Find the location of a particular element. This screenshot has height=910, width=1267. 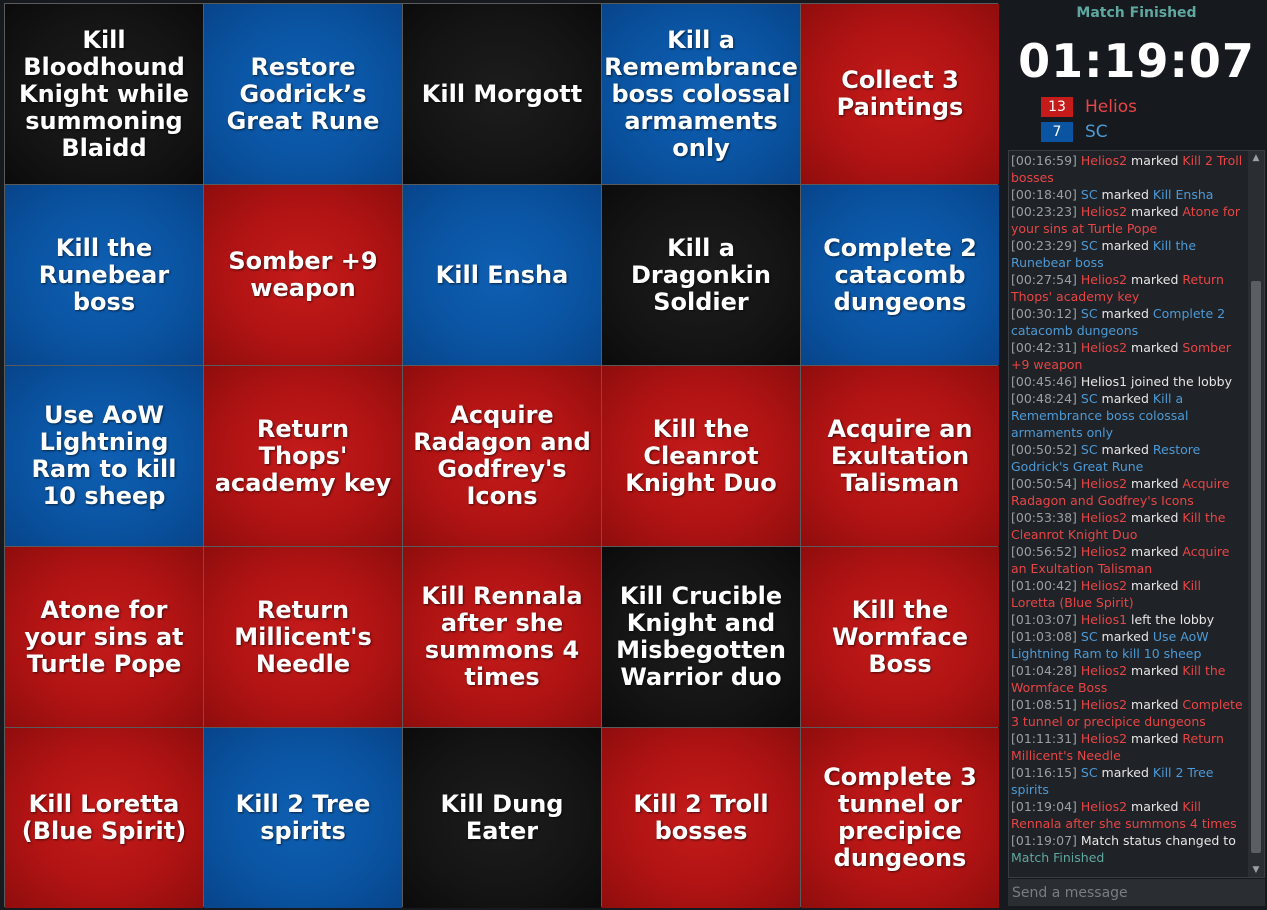

board-cell: Restore Godrick’s Great Rune is located at coordinates (303, 94).